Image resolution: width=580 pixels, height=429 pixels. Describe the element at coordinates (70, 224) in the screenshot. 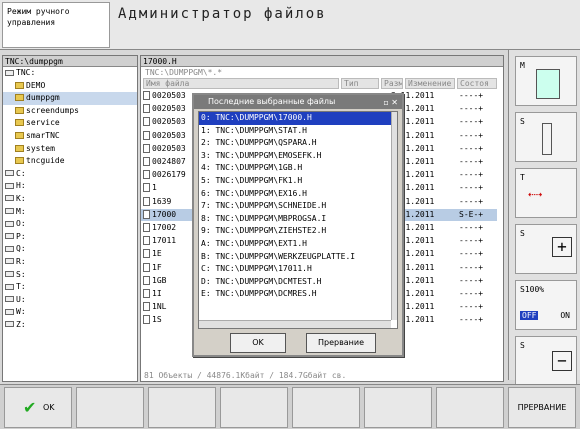

I see `tree-item: O:` at that location.